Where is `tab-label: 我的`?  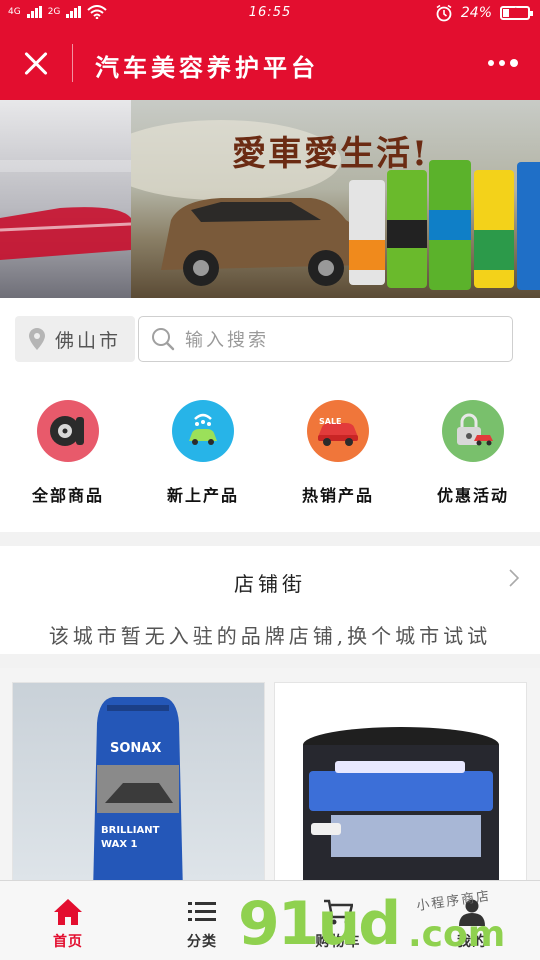
tab-label: 我的 is located at coordinates (472, 942).